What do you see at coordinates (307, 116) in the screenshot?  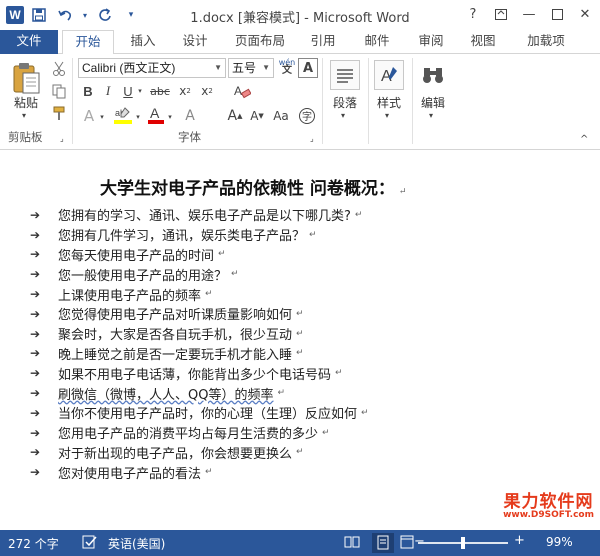 I see `enclose-characters-icon: 字` at bounding box center [307, 116].